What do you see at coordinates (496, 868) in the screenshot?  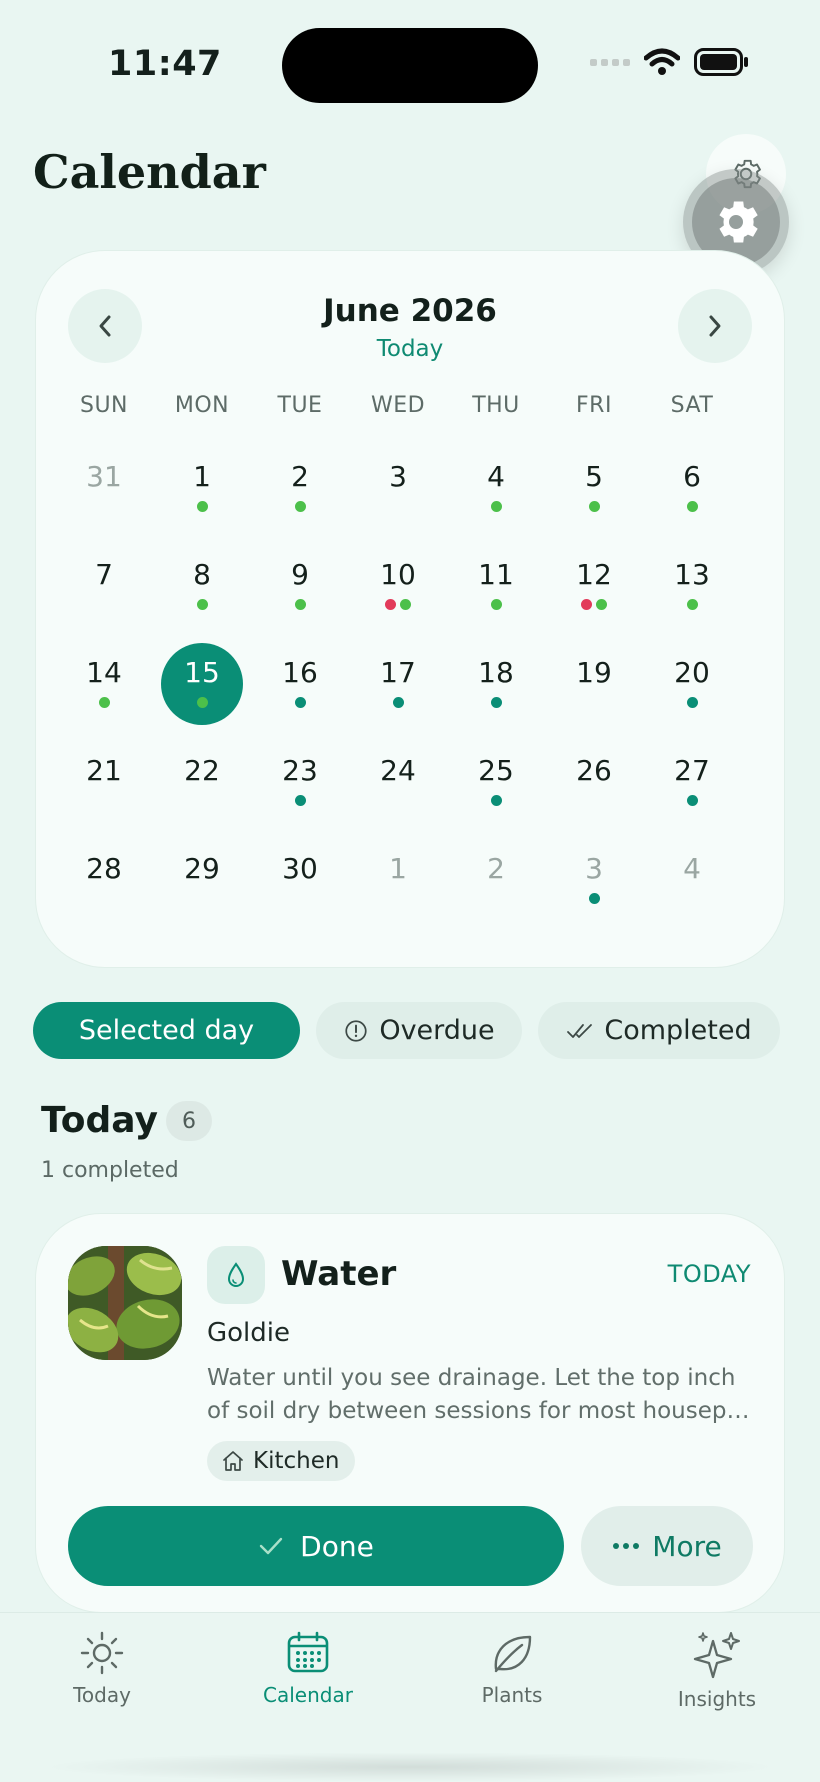 I see `day-number: 2` at bounding box center [496, 868].